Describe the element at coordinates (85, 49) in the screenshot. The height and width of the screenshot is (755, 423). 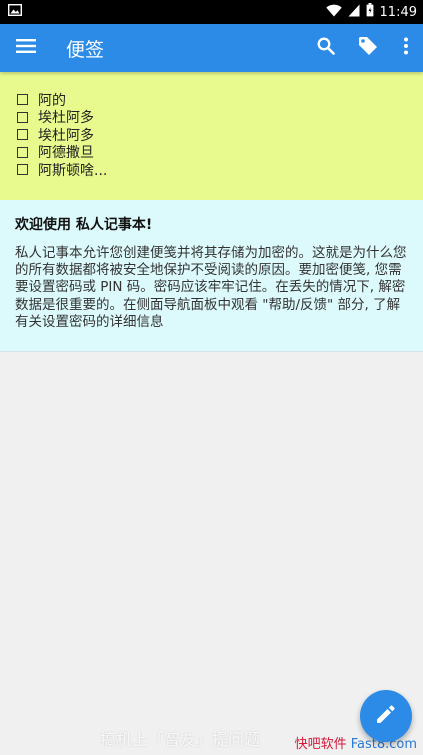
I see `page-title: 便签` at that location.